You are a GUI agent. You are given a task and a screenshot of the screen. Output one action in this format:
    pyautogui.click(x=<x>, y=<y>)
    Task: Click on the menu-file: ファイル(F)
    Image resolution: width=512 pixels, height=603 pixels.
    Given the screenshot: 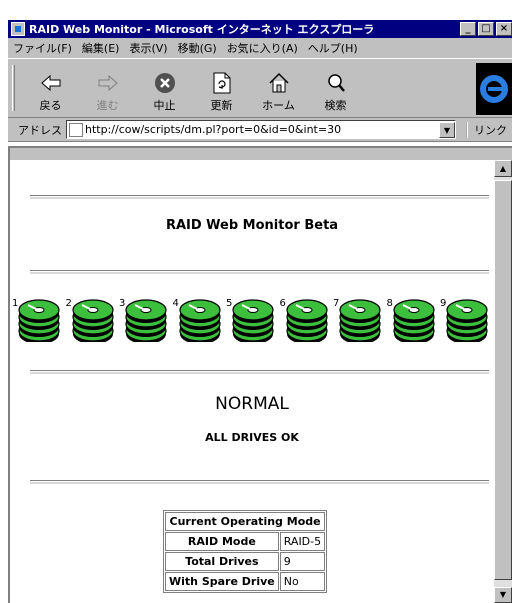 What is the action you would take?
    pyautogui.click(x=42, y=48)
    